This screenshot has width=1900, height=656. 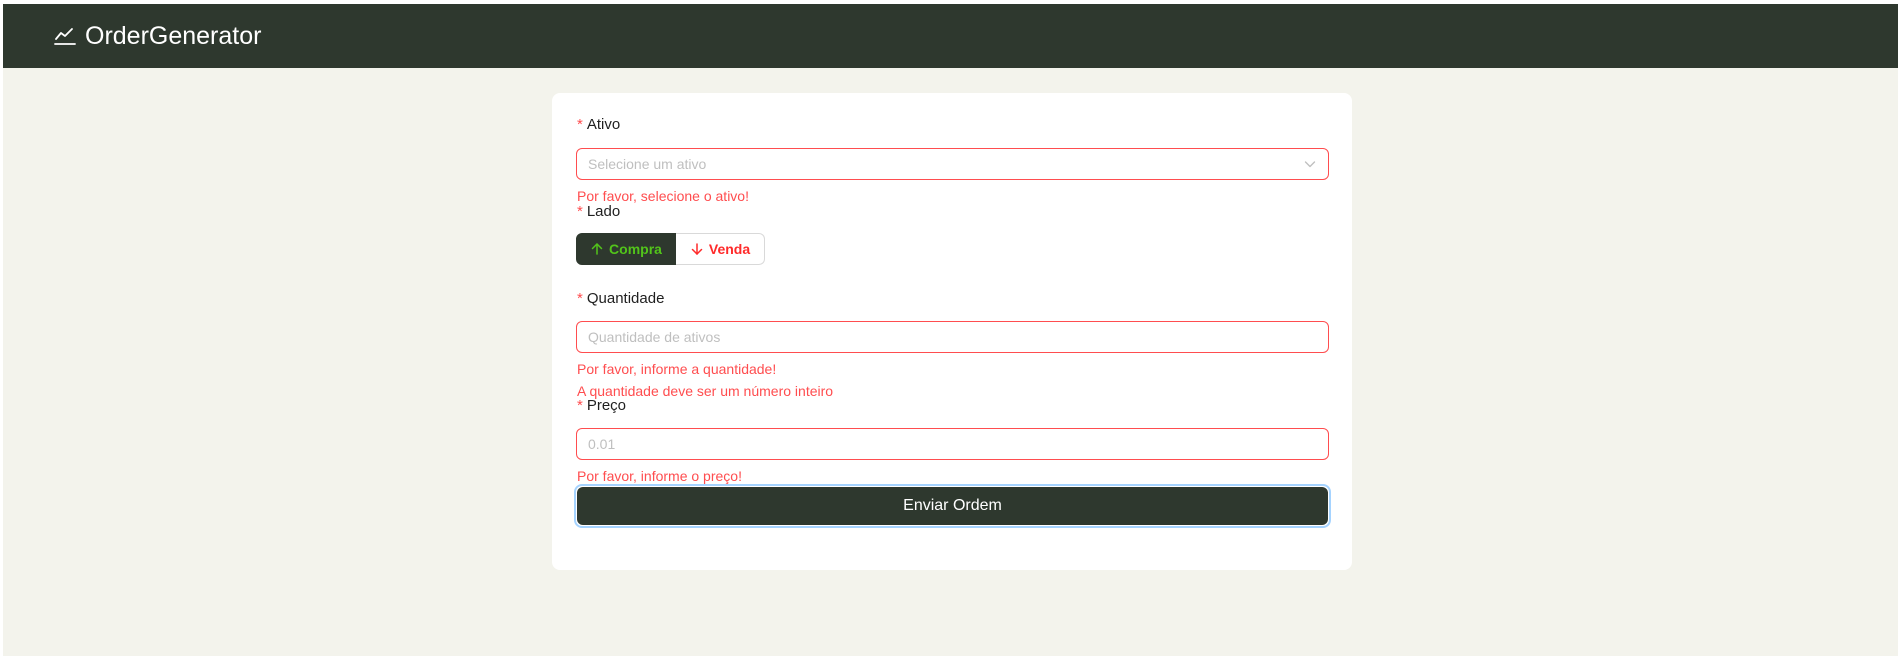 I want to click on price-field, so click(x=952, y=444).